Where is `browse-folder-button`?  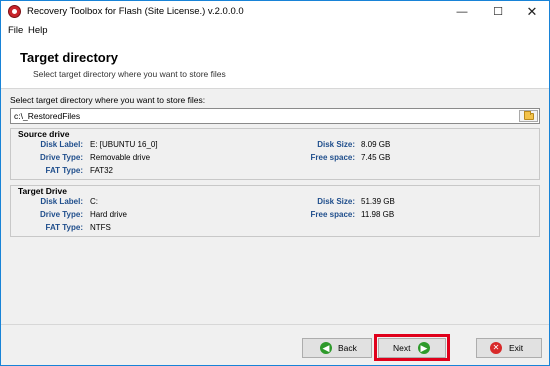 browse-folder-button is located at coordinates (528, 116).